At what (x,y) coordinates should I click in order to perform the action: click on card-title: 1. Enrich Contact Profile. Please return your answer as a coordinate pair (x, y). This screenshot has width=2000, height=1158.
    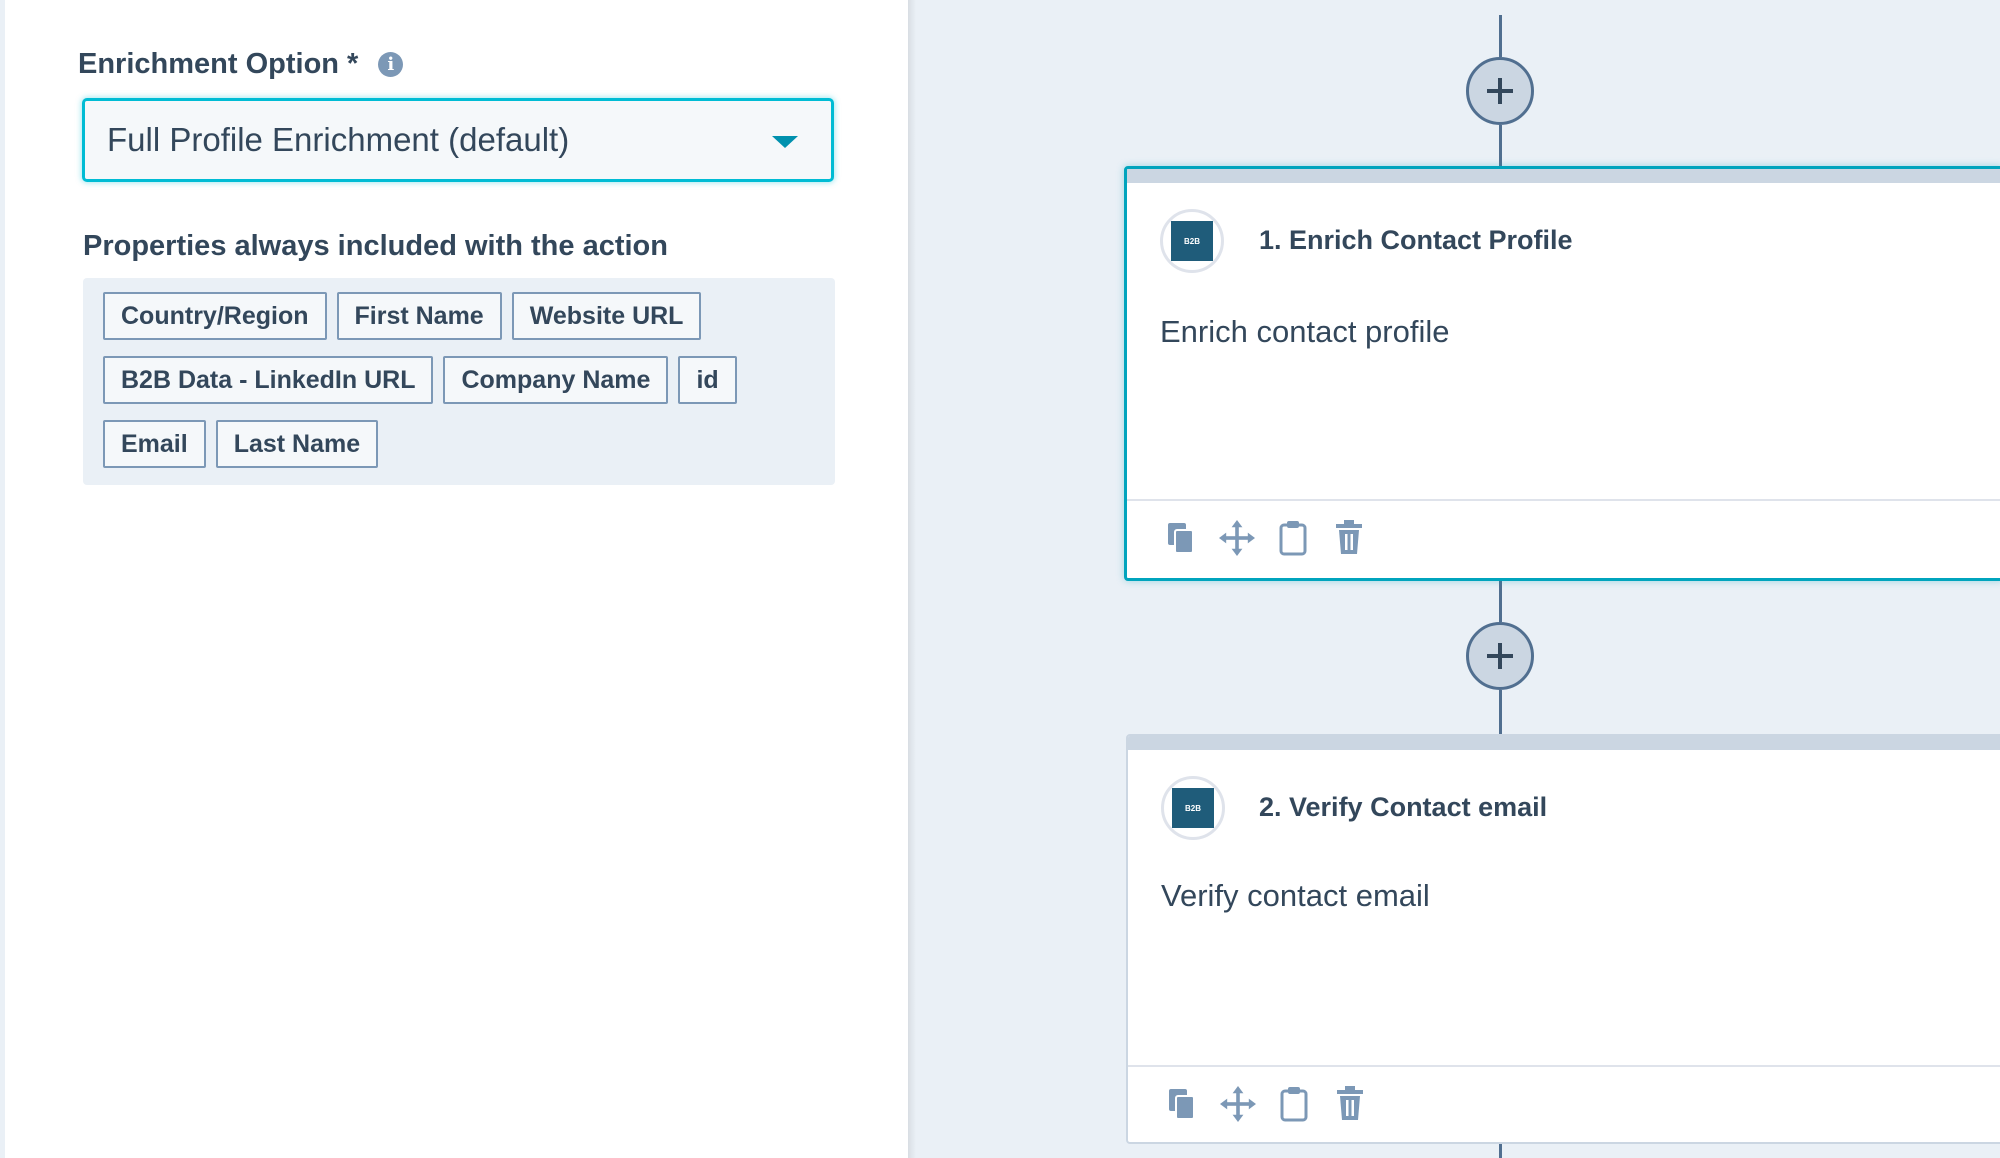
    Looking at the image, I should click on (1416, 240).